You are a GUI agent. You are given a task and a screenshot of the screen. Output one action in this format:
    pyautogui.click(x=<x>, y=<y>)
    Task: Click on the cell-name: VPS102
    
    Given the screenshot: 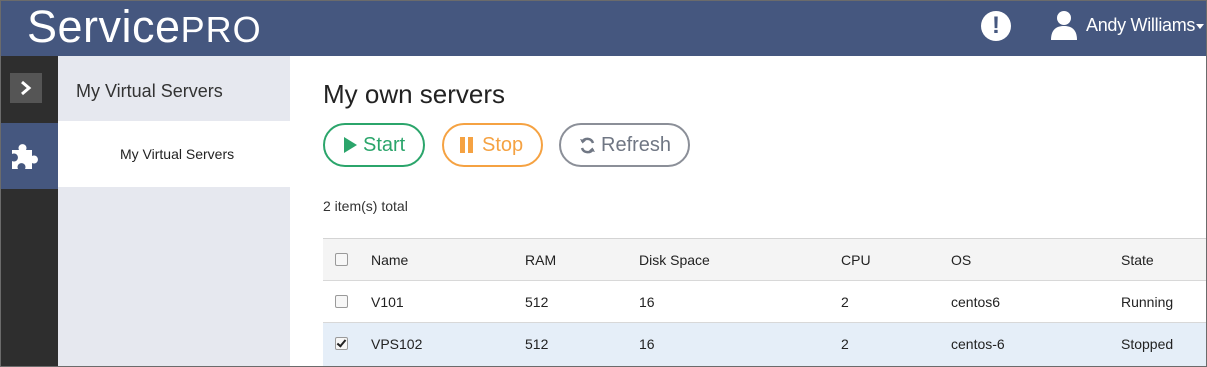 What is the action you would take?
    pyautogui.click(x=397, y=344)
    